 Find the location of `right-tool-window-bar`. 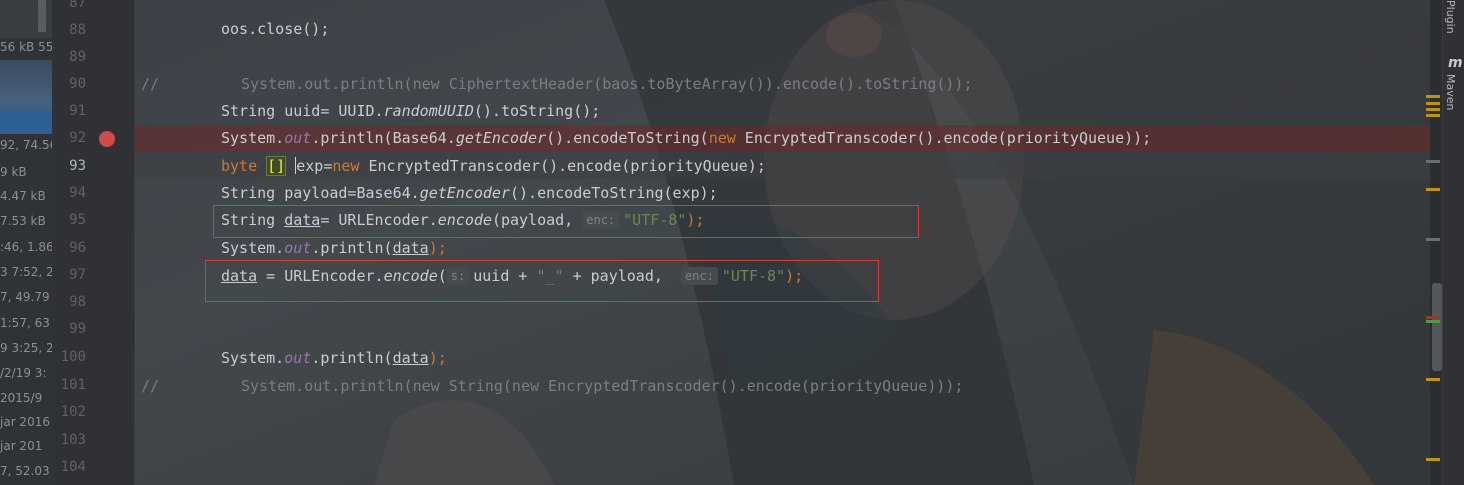

right-tool-window-bar is located at coordinates (1453, 242).